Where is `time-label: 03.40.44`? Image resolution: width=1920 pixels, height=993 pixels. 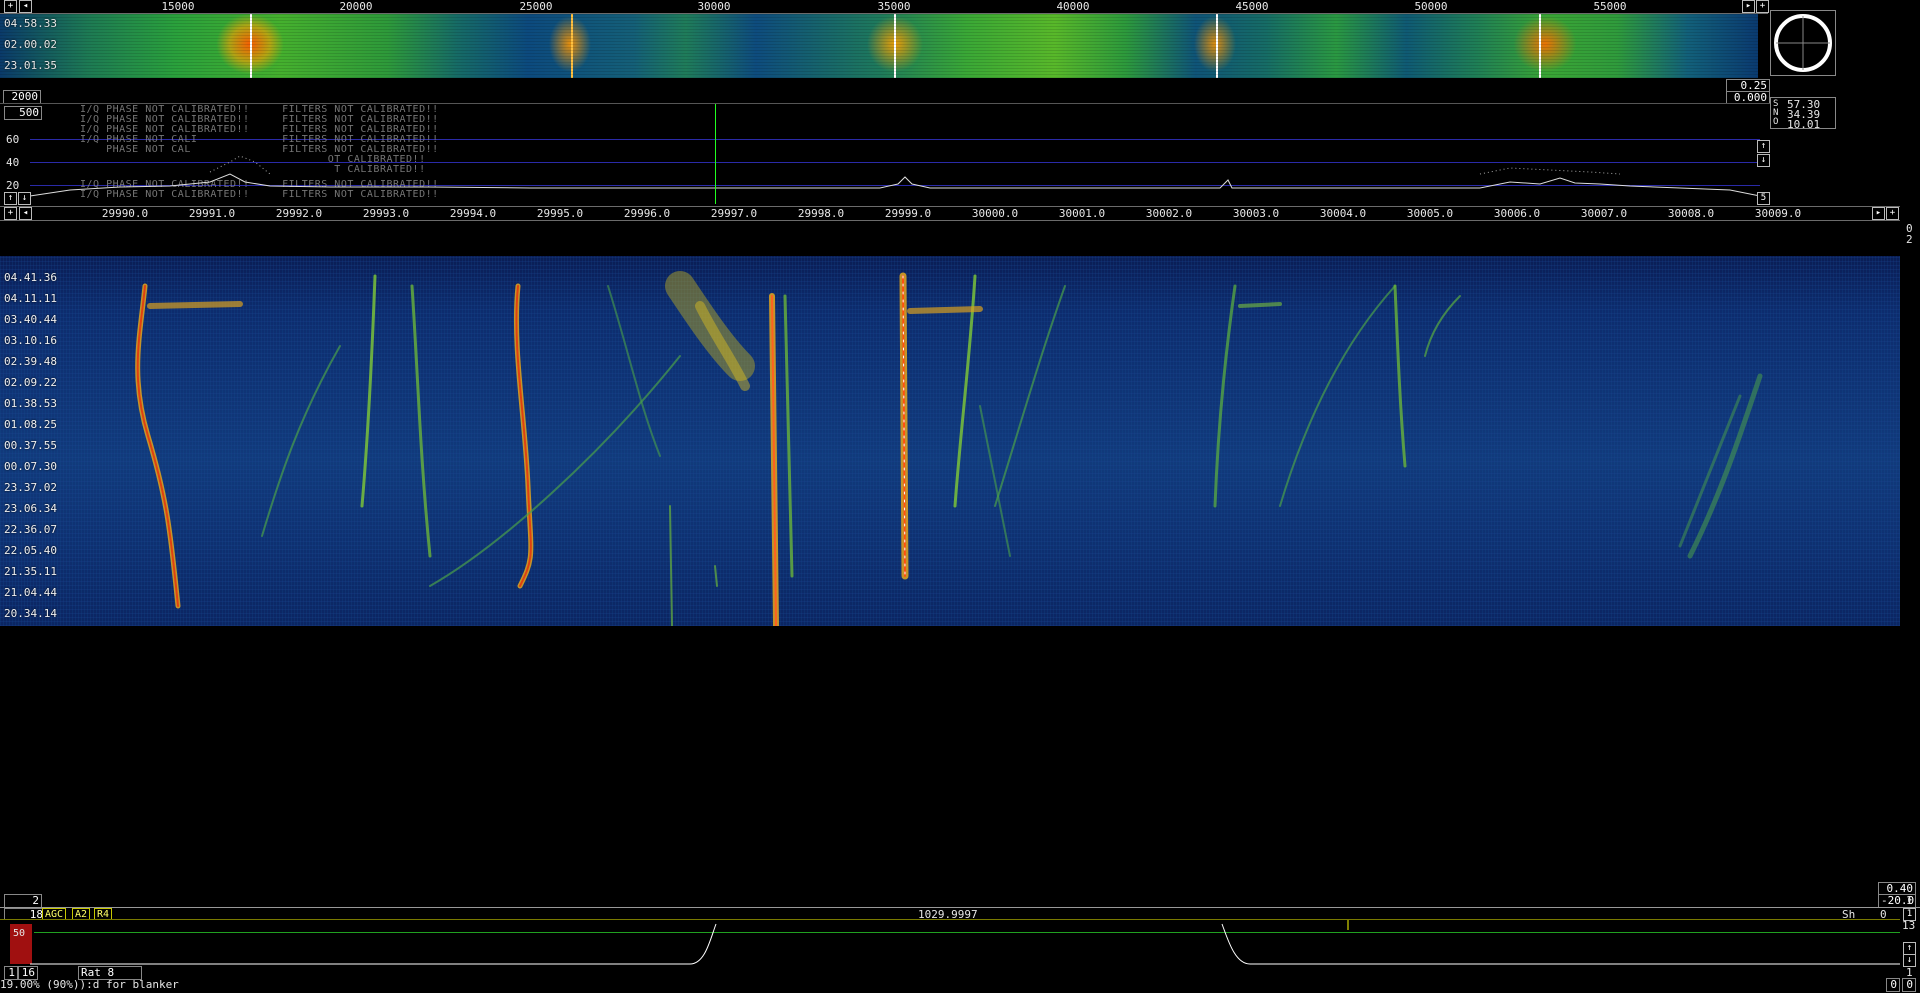 time-label: 03.40.44 is located at coordinates (30, 319).